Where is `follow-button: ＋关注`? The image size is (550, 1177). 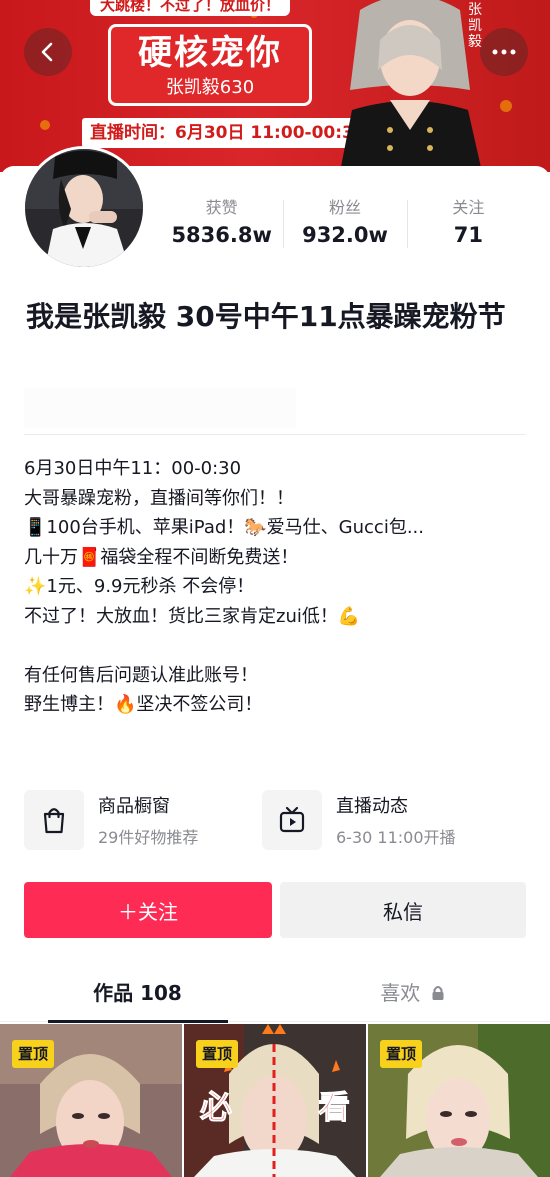
follow-button: ＋关注 is located at coordinates (148, 910).